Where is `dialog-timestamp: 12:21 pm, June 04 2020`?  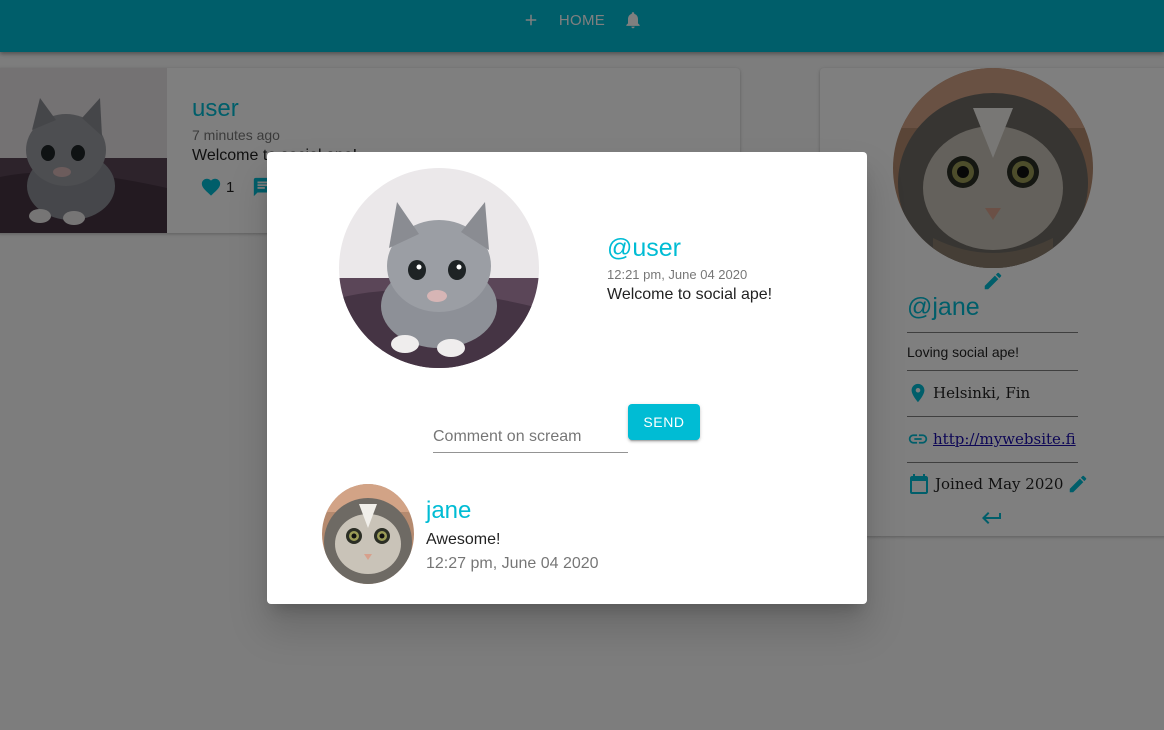 dialog-timestamp: 12:21 pm, June 04 2020 is located at coordinates (677, 274).